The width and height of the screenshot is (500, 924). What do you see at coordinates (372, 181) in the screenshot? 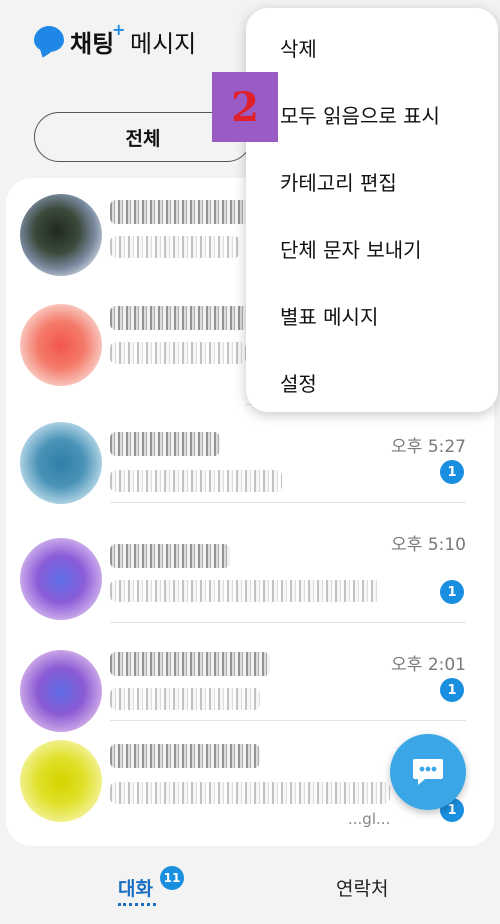
I see `menu-item-edit-categories: 카테고리 편집` at bounding box center [372, 181].